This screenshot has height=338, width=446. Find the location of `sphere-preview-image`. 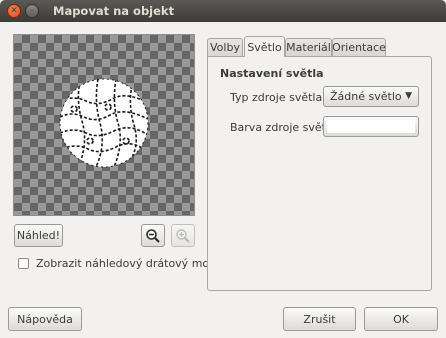

sphere-preview-image is located at coordinates (104, 123).